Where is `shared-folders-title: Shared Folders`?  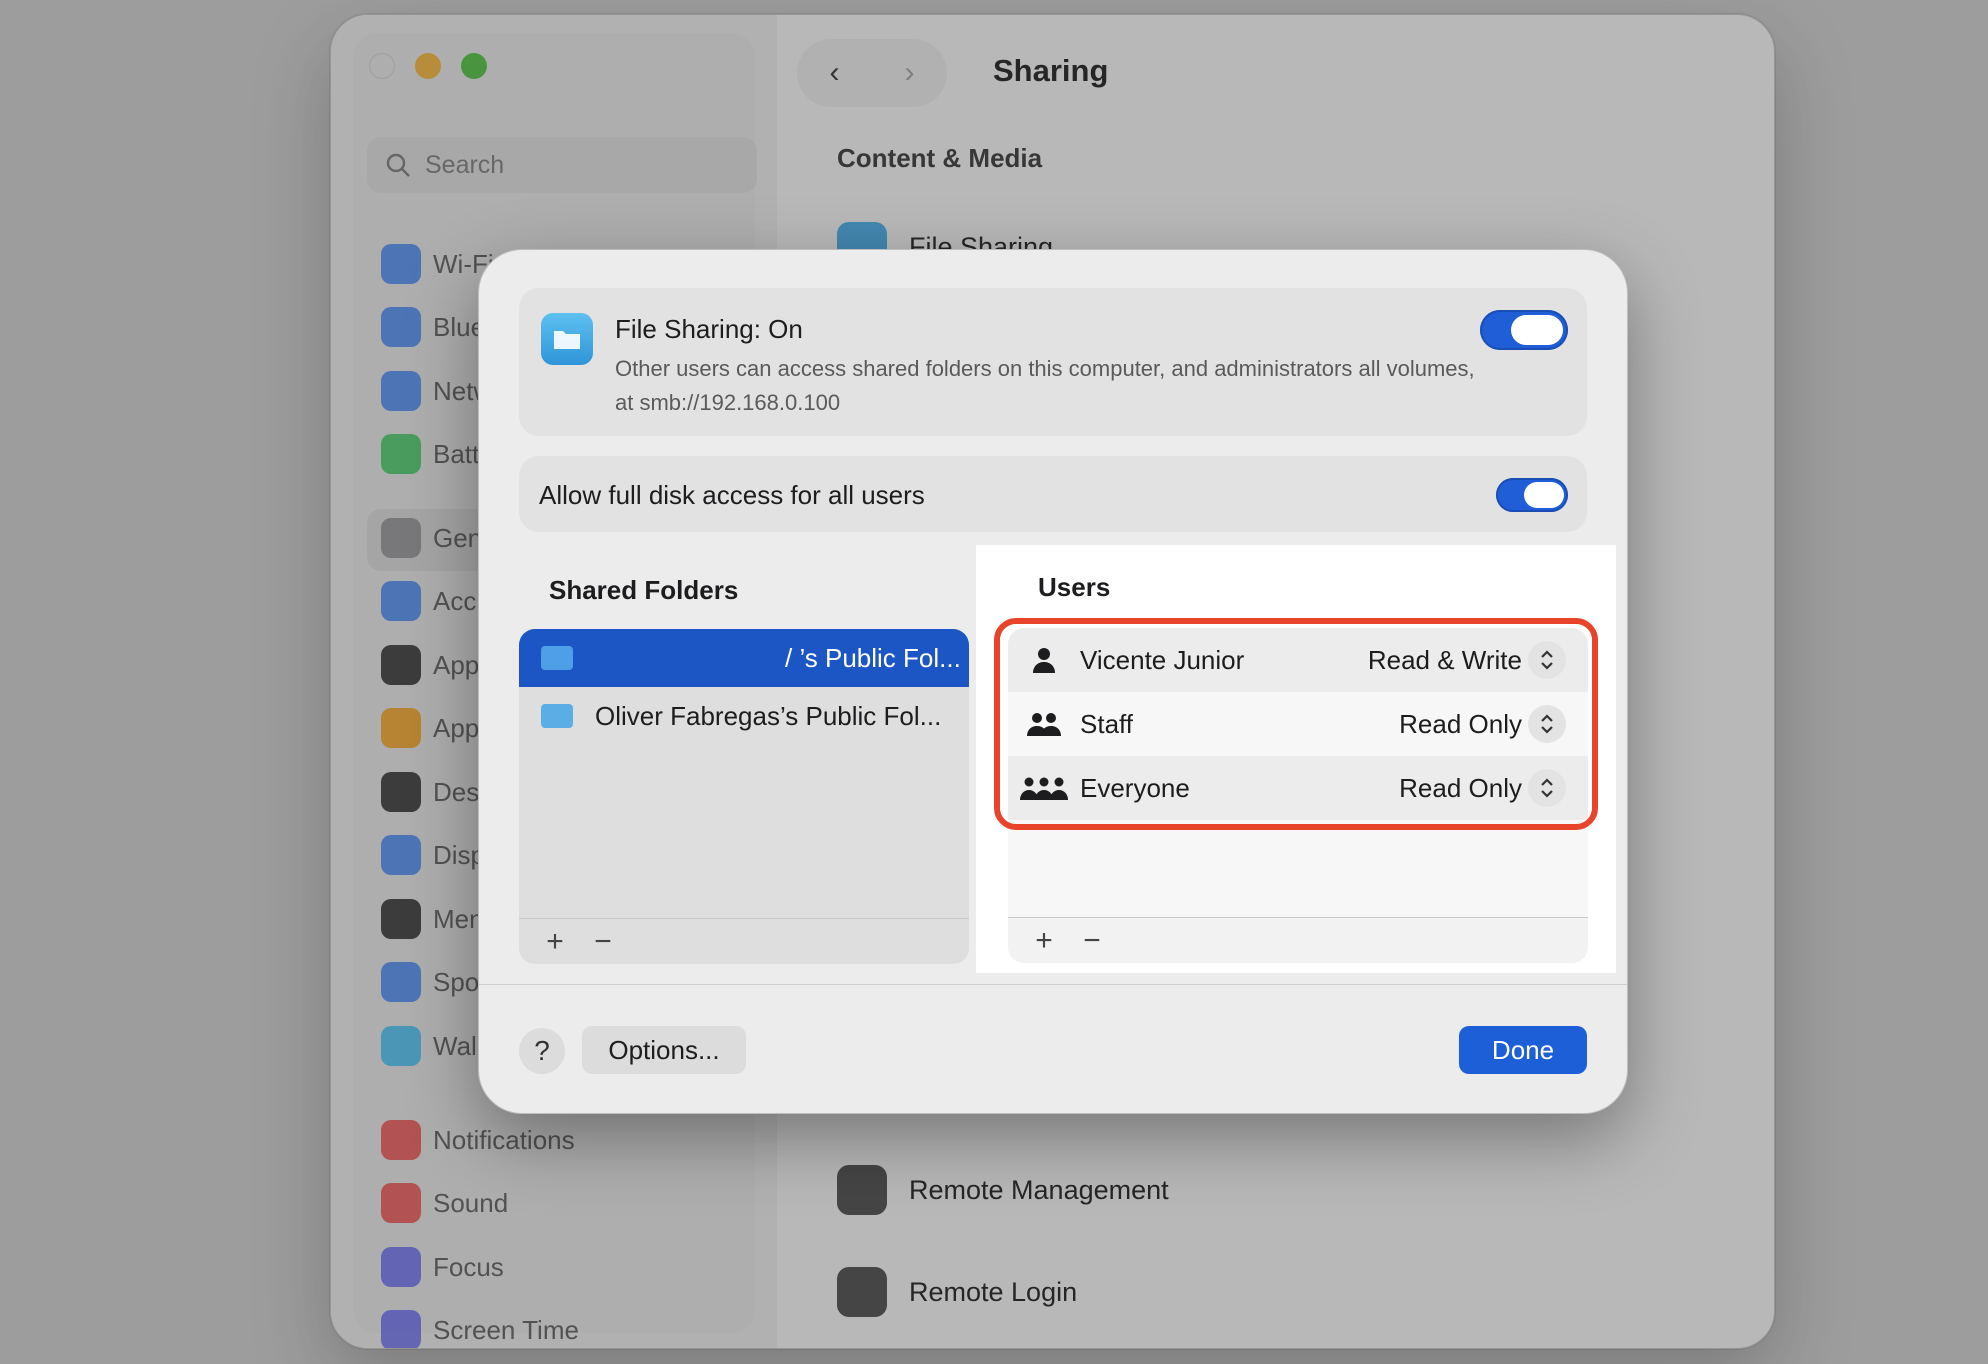 shared-folders-title: Shared Folders is located at coordinates (644, 590).